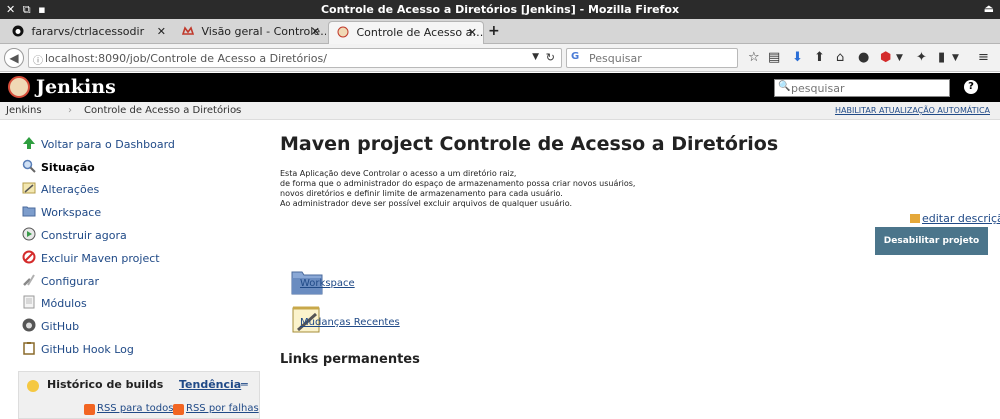 This screenshot has width=1000, height=419. I want to click on tab-jenkins: Controle de Acesso a… ✕, so click(406, 32).